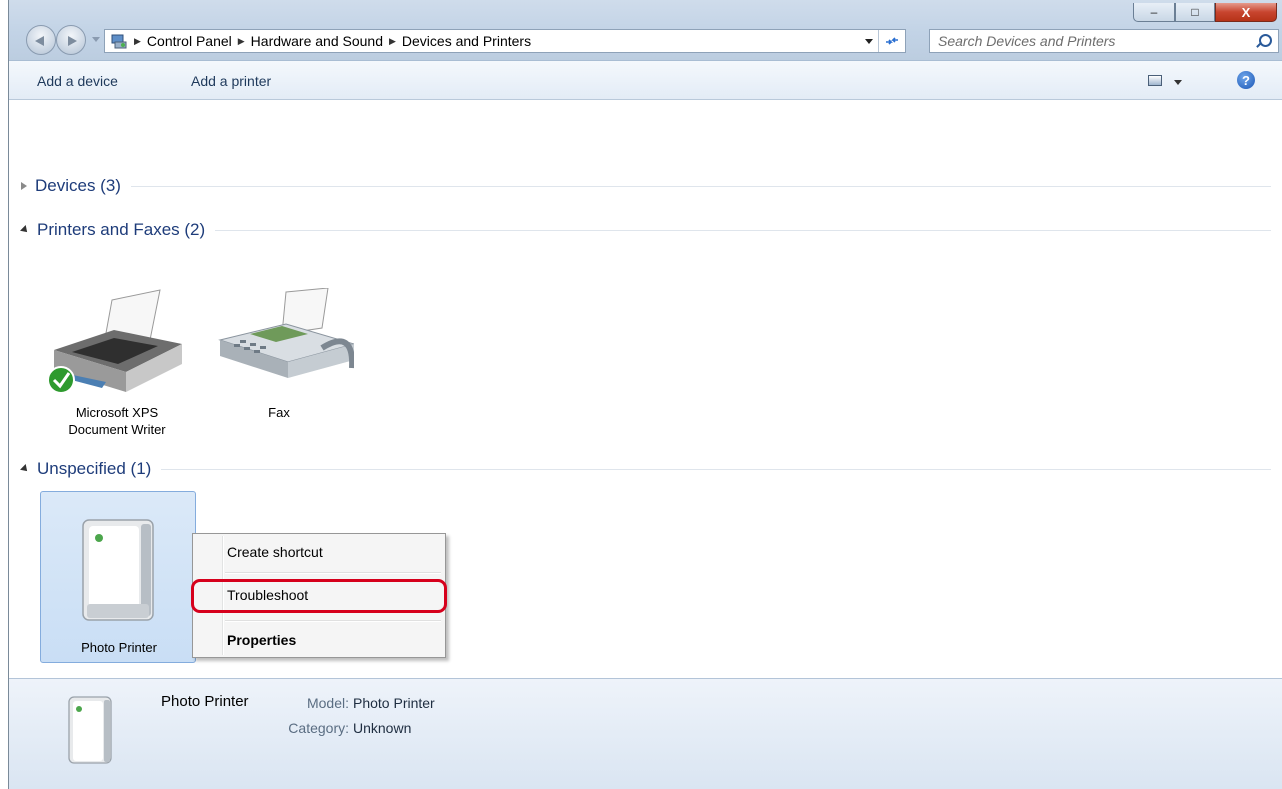 The image size is (1282, 789). What do you see at coordinates (94, 469) in the screenshot?
I see `group-unspecified-title: Unspecified (1)` at bounding box center [94, 469].